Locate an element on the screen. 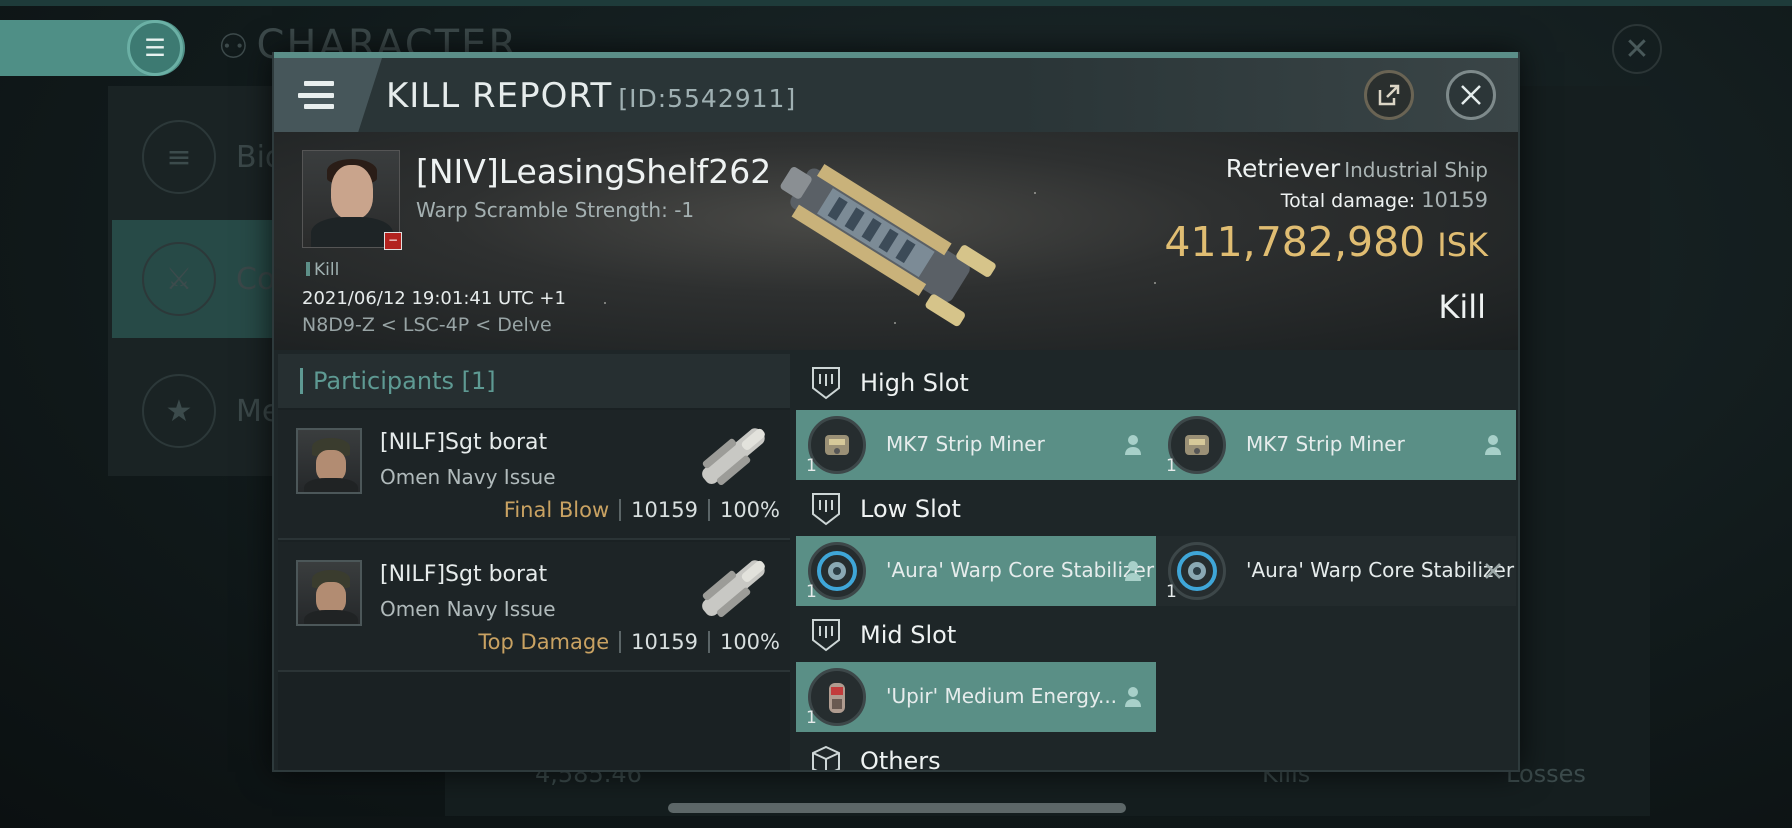 The width and height of the screenshot is (1792, 828). low-slot-header: Low Slot is located at coordinates (1155, 509).